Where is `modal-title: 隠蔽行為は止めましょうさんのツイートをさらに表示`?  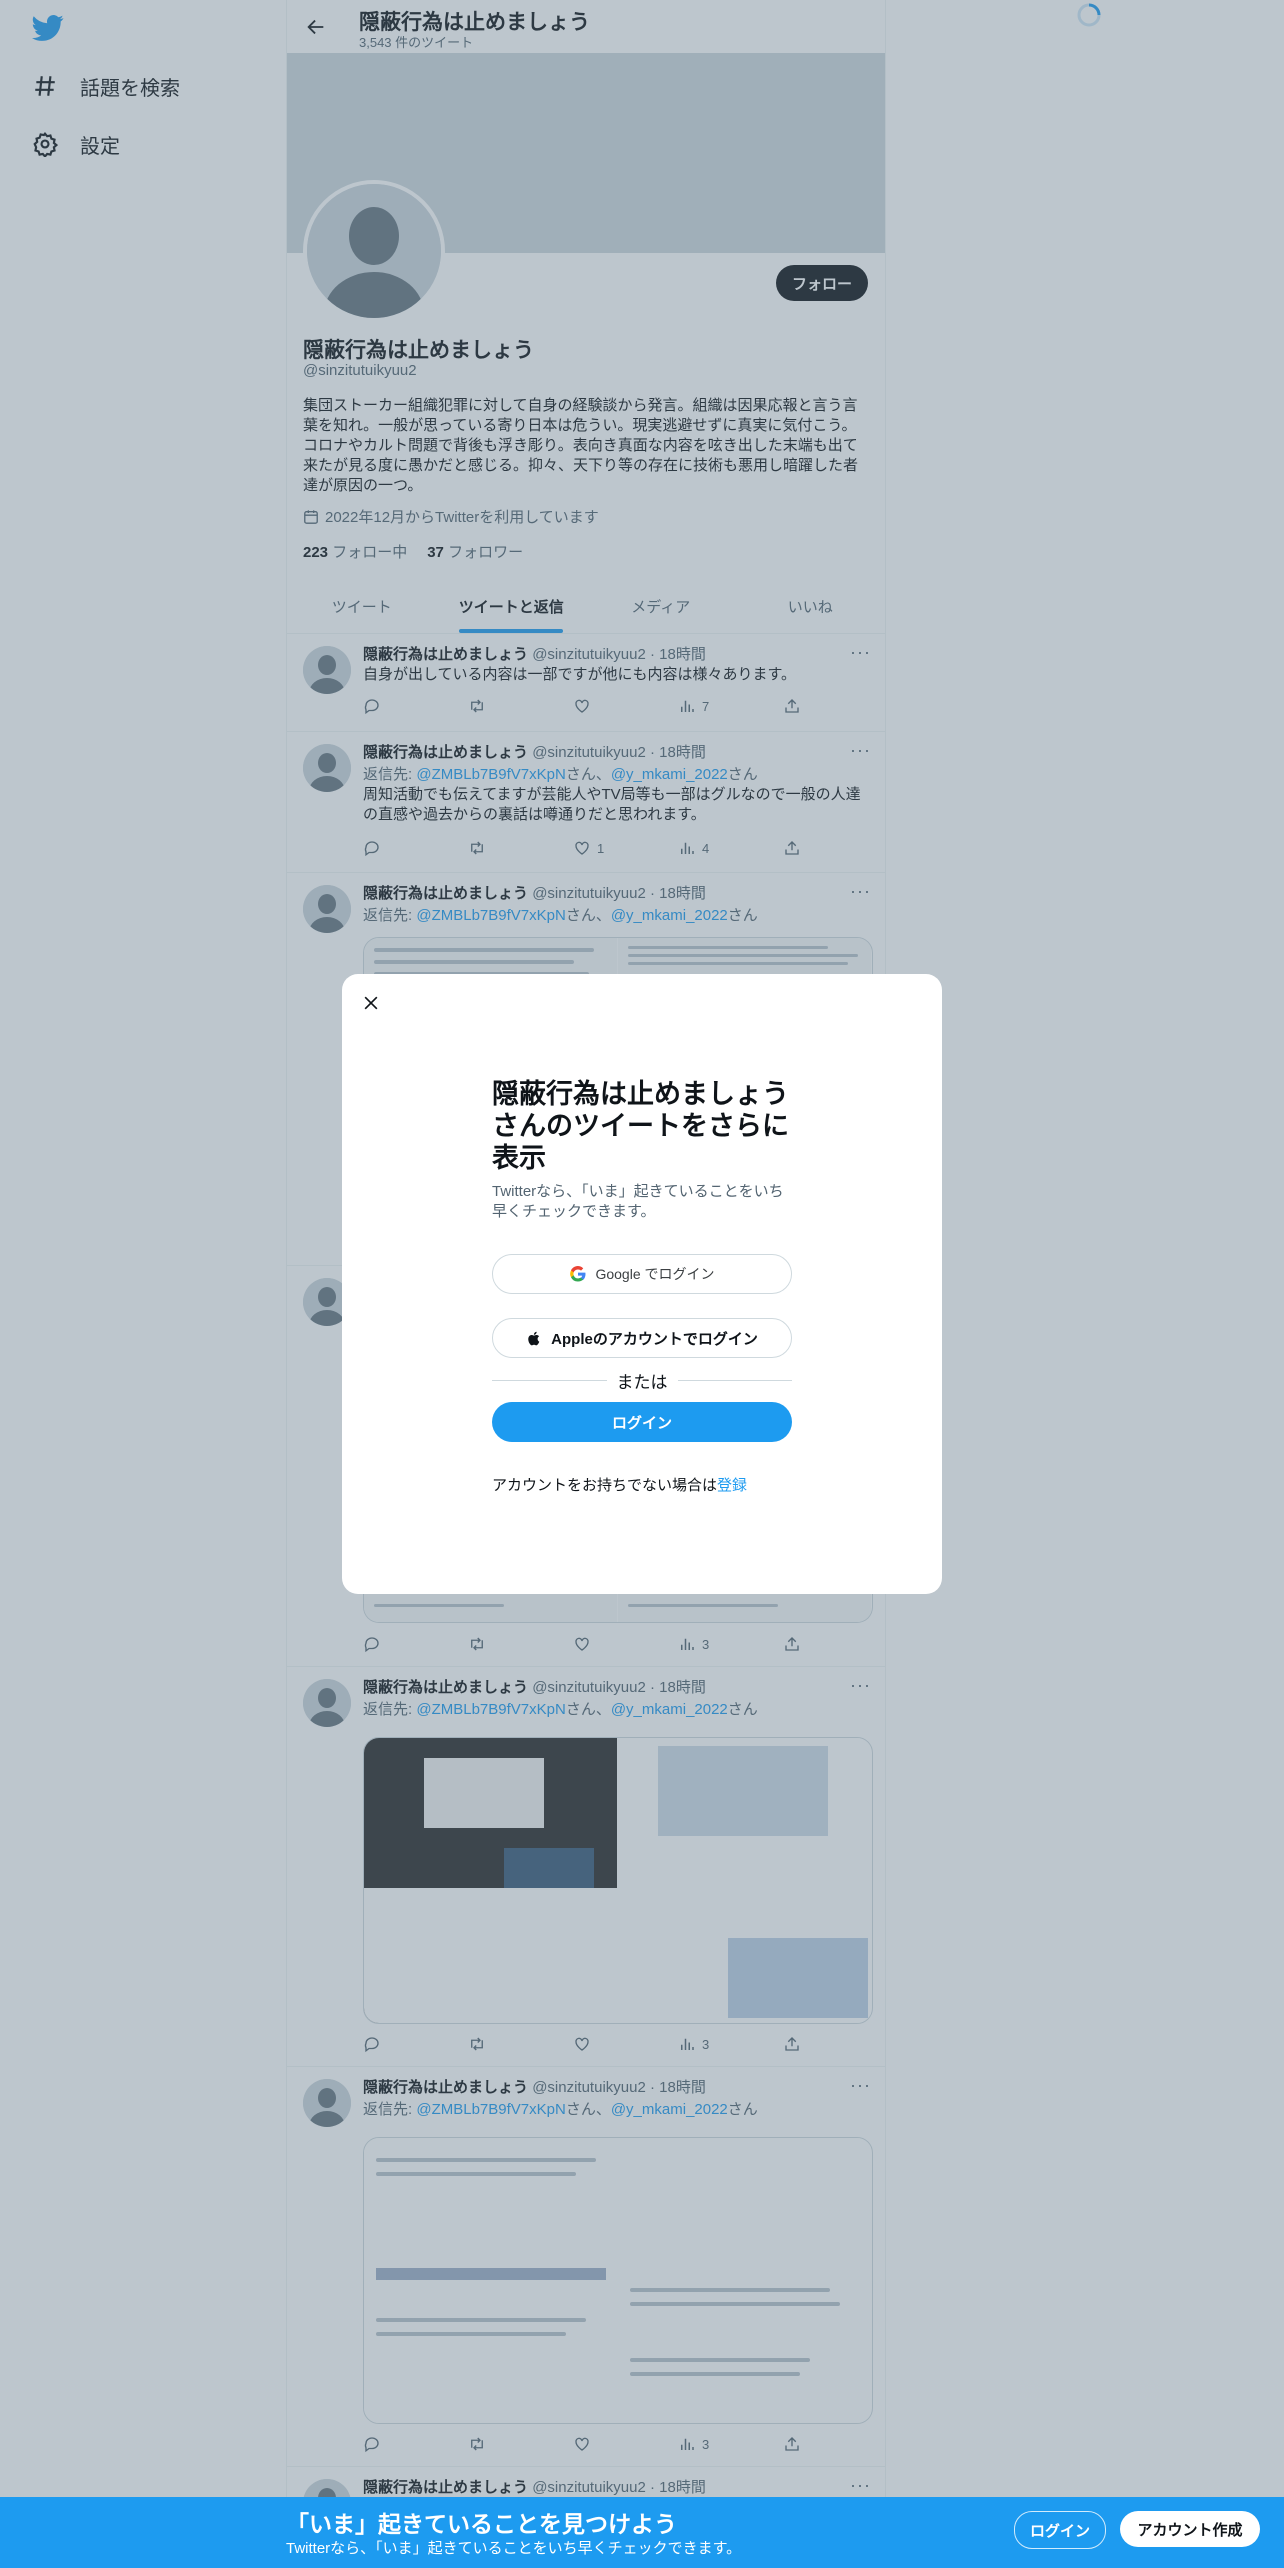
modal-title: 隠蔽行為は止めましょうさんのツイートをさらに表示 is located at coordinates (640, 1126).